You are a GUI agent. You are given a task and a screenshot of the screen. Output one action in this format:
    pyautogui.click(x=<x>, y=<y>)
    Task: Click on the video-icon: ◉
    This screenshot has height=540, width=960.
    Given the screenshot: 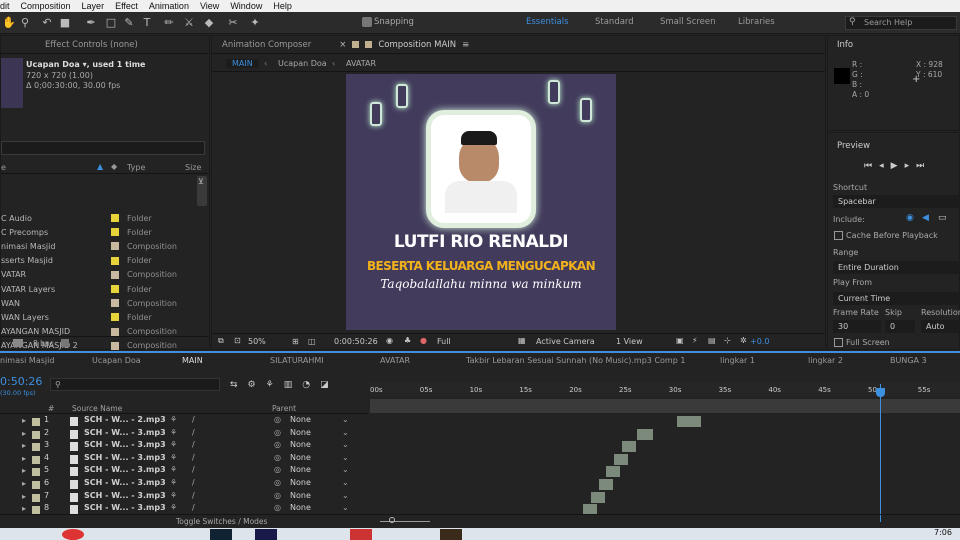 What is the action you would take?
    pyautogui.click(x=910, y=218)
    